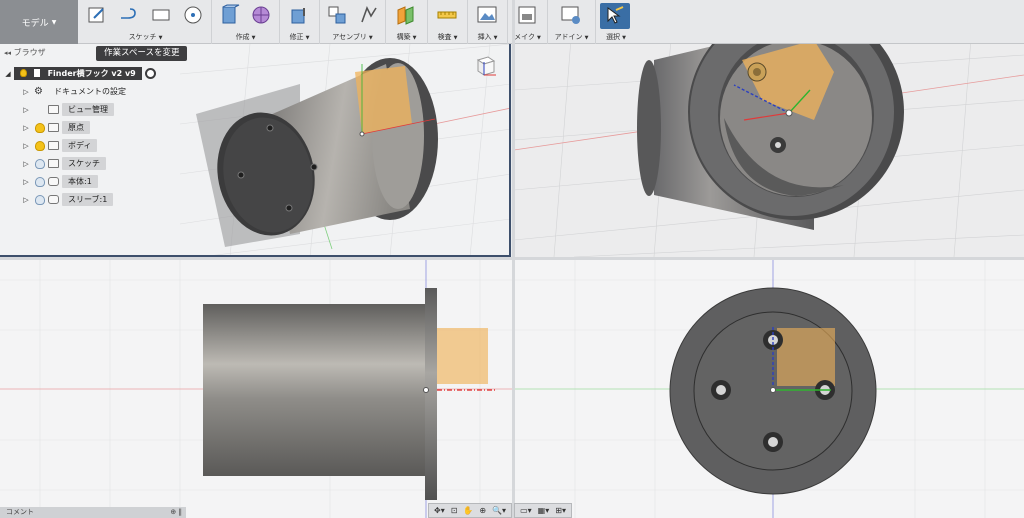 This screenshot has width=1024, height=518. I want to click on cylinder-side, so click(314, 390).